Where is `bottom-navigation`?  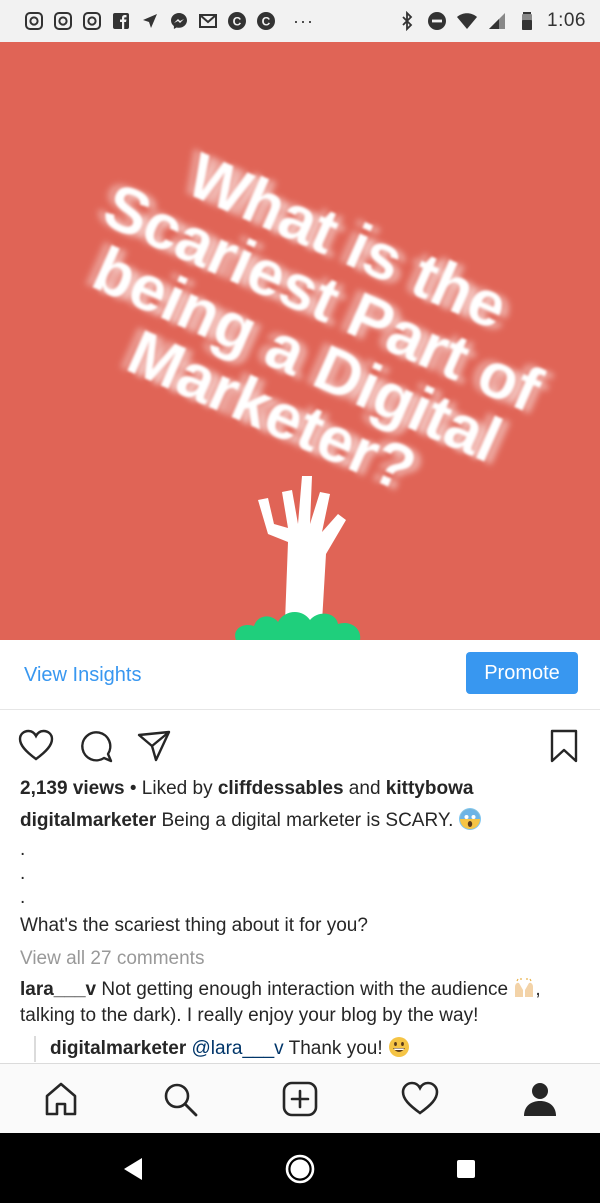
bottom-navigation is located at coordinates (300, 1098).